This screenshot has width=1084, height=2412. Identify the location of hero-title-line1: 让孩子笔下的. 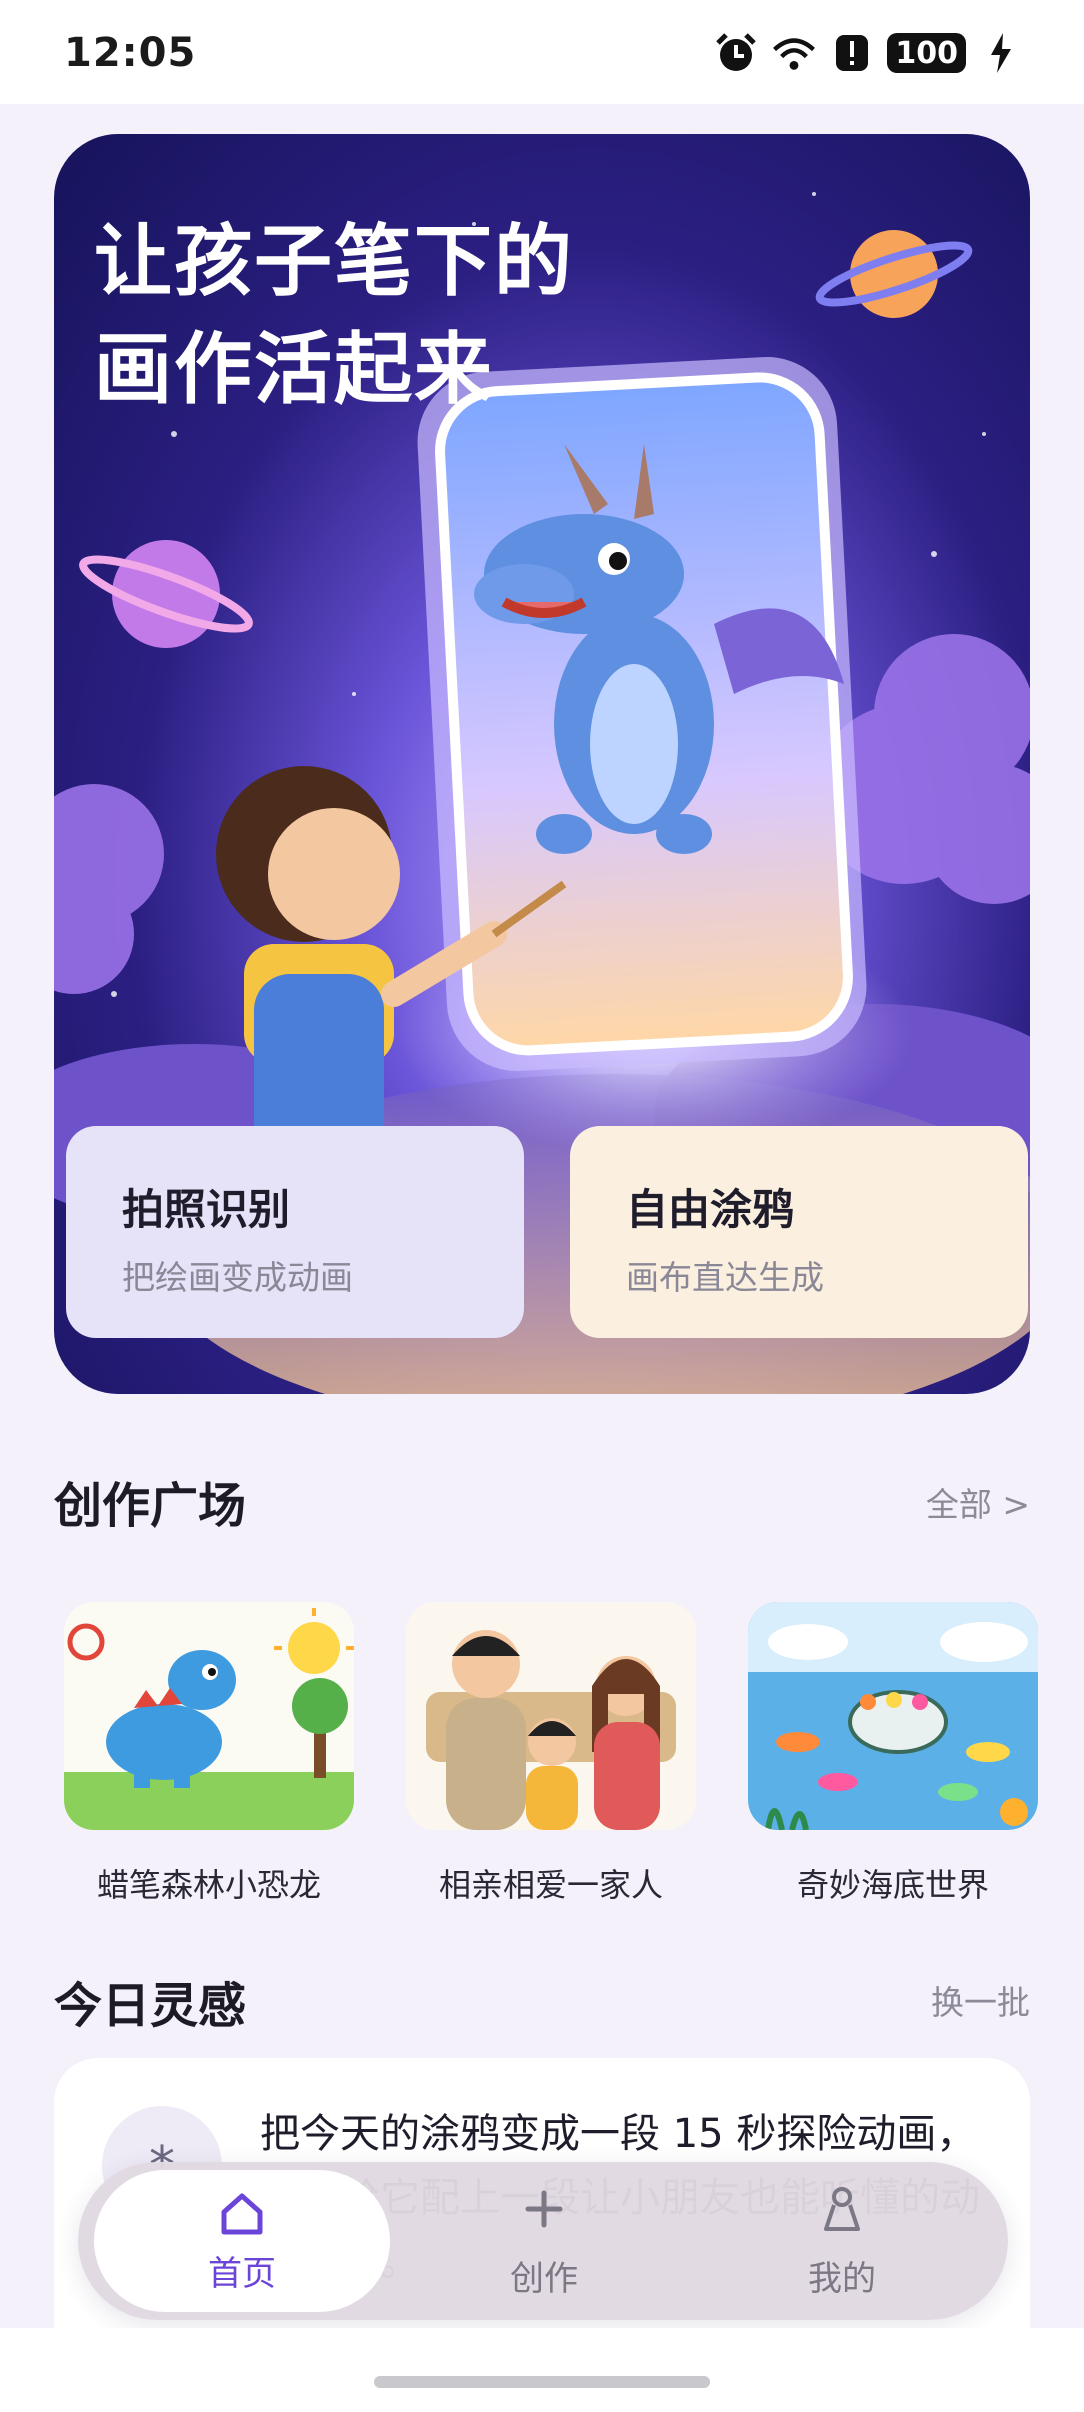
(334, 262).